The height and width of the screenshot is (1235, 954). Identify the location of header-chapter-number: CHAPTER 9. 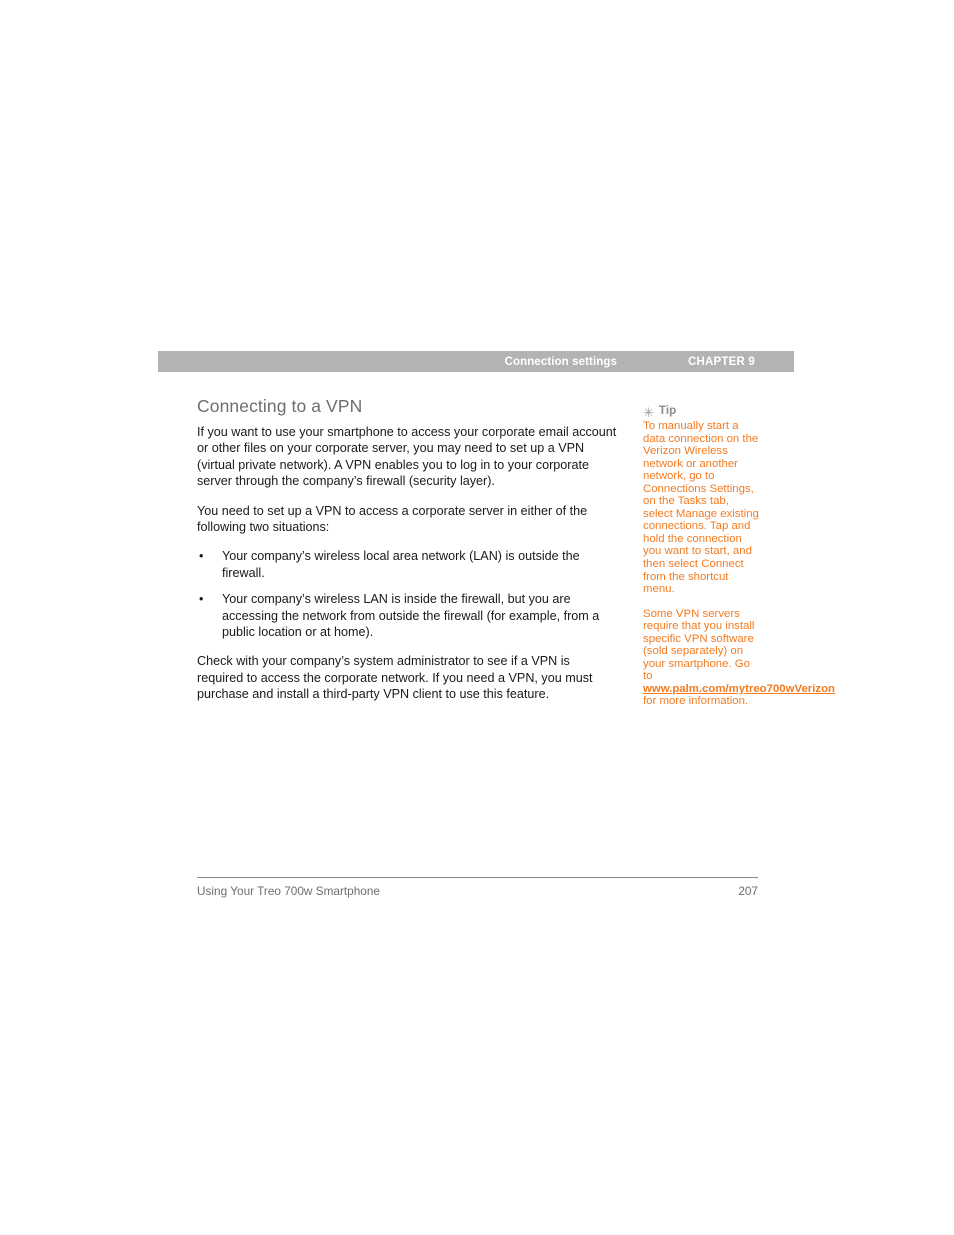
(721, 361).